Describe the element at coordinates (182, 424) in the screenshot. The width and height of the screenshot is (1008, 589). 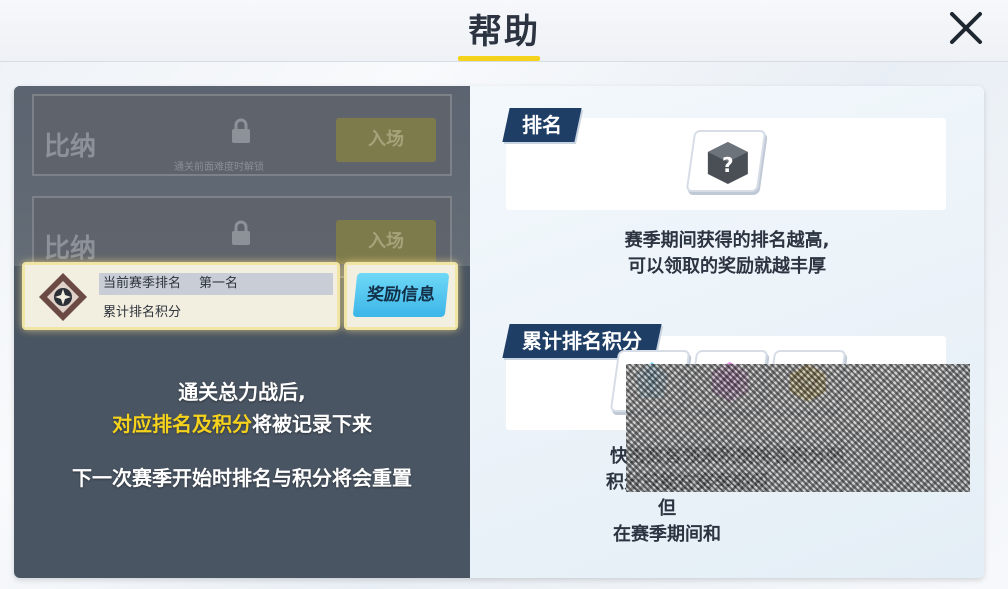
I see `desc-highlight: 对应排名及积分` at that location.